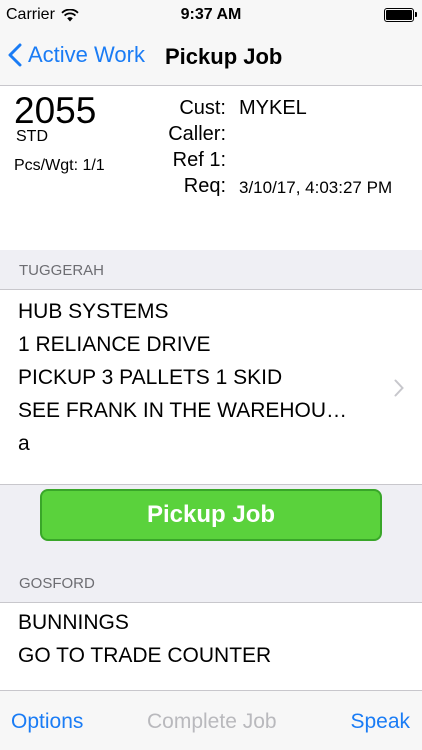 This screenshot has height=750, width=422. Describe the element at coordinates (145, 655) in the screenshot. I see `delivery-line-2: GO TO TRADE COUNTER` at that location.